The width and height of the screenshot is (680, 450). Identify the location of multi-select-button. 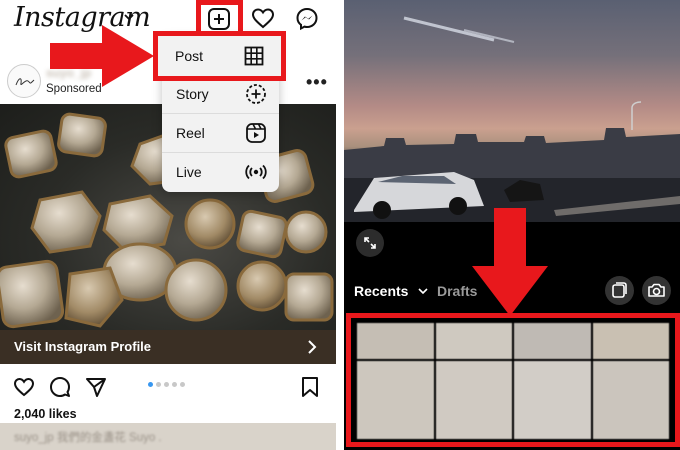
(619, 290).